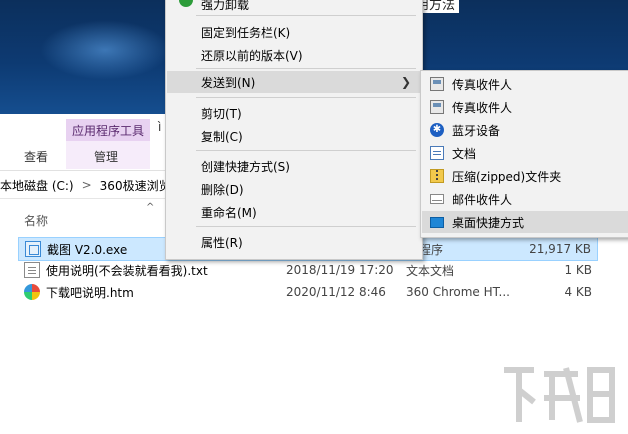 The image size is (628, 434). What do you see at coordinates (160, 127) in the screenshot?
I see `ribbon-cut-text: ì` at bounding box center [160, 127].